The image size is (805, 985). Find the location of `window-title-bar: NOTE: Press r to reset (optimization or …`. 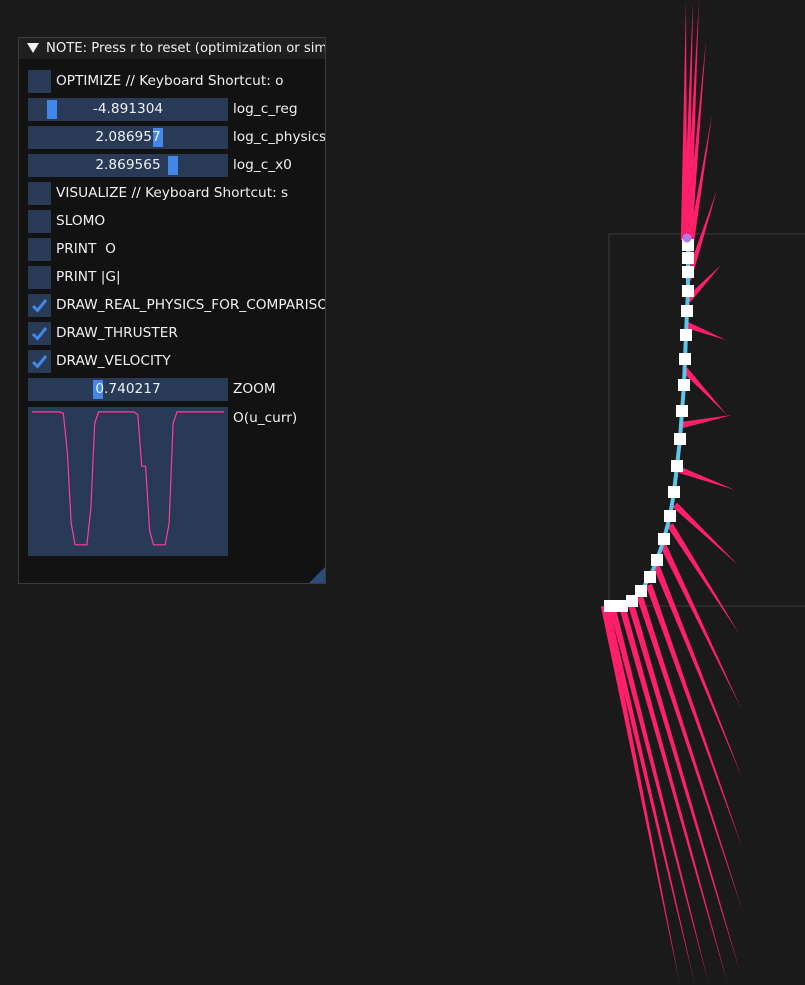

window-title-bar: NOTE: Press r to reset (optimization or … is located at coordinates (172, 48).